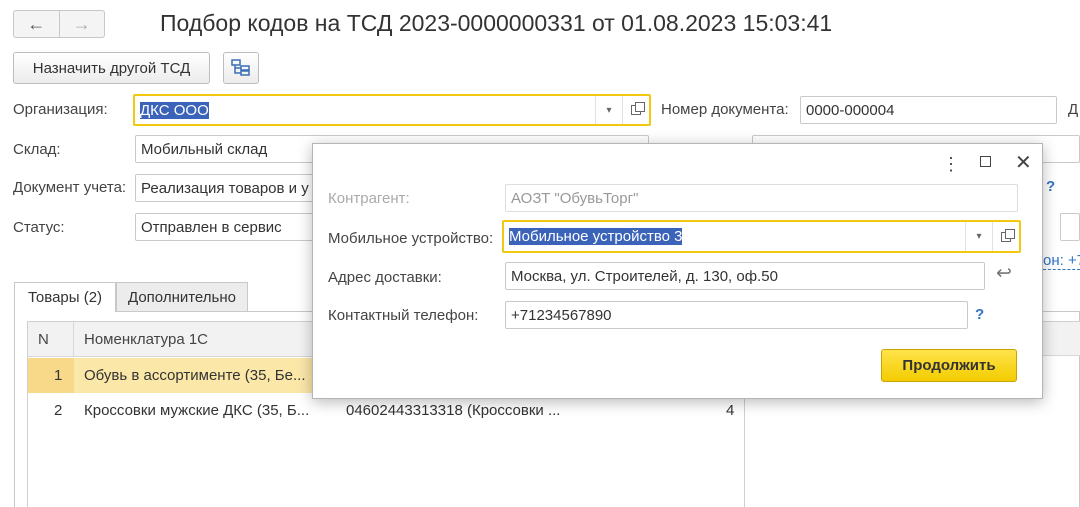 Image resolution: width=1080 pixels, height=507 pixels. I want to click on document-number-label: Номер документа:, so click(725, 109).